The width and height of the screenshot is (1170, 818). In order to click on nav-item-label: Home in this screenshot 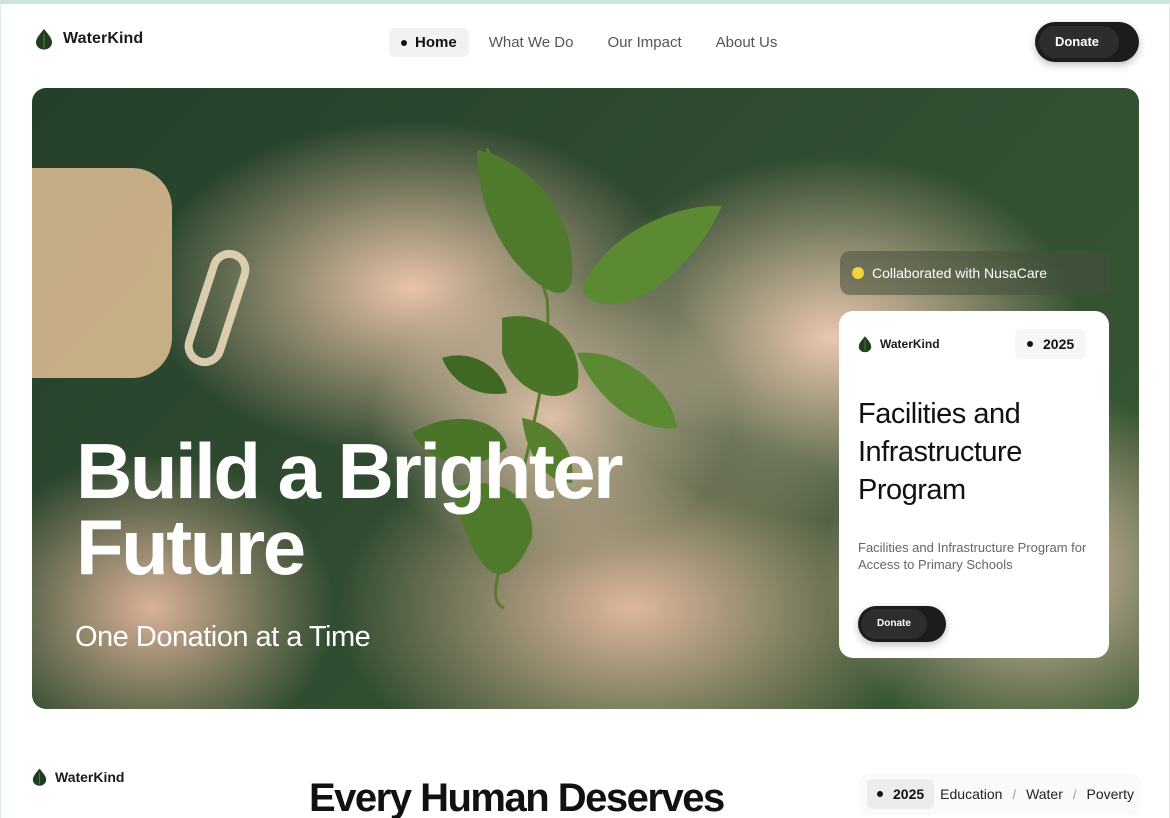, I will do `click(436, 42)`.